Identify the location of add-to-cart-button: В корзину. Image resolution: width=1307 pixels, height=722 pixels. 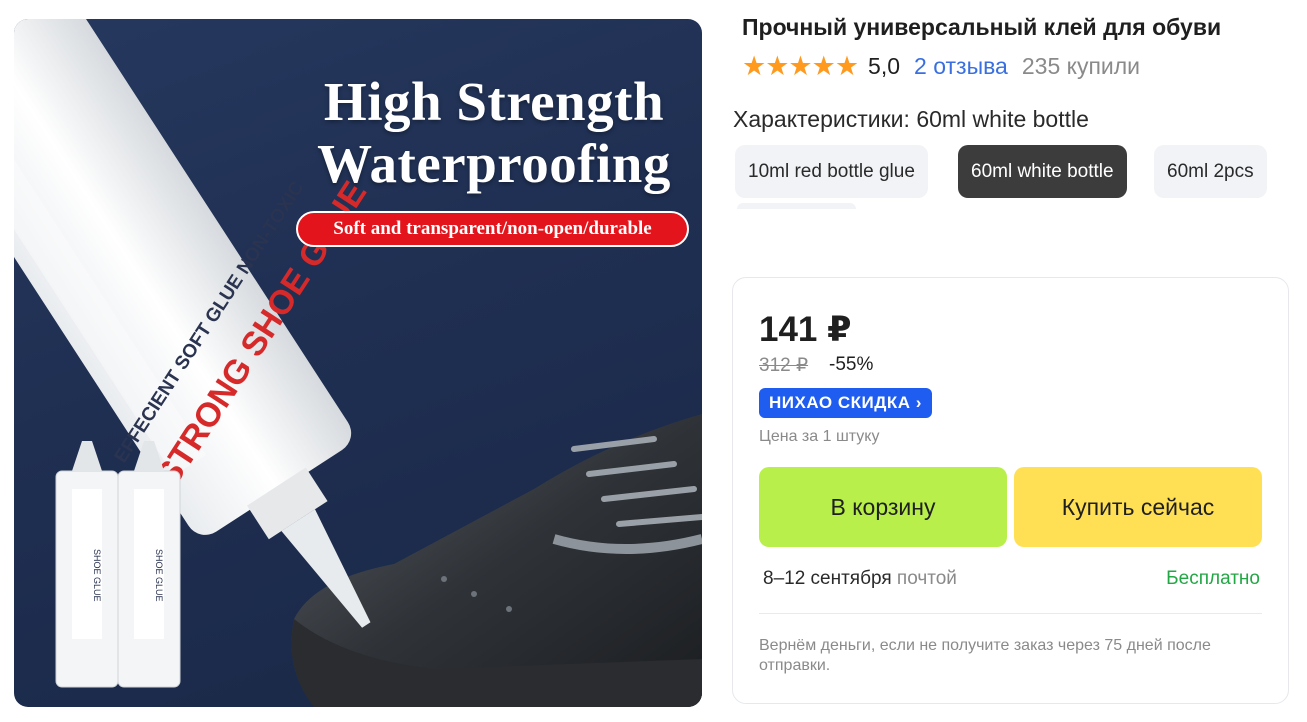
(883, 507).